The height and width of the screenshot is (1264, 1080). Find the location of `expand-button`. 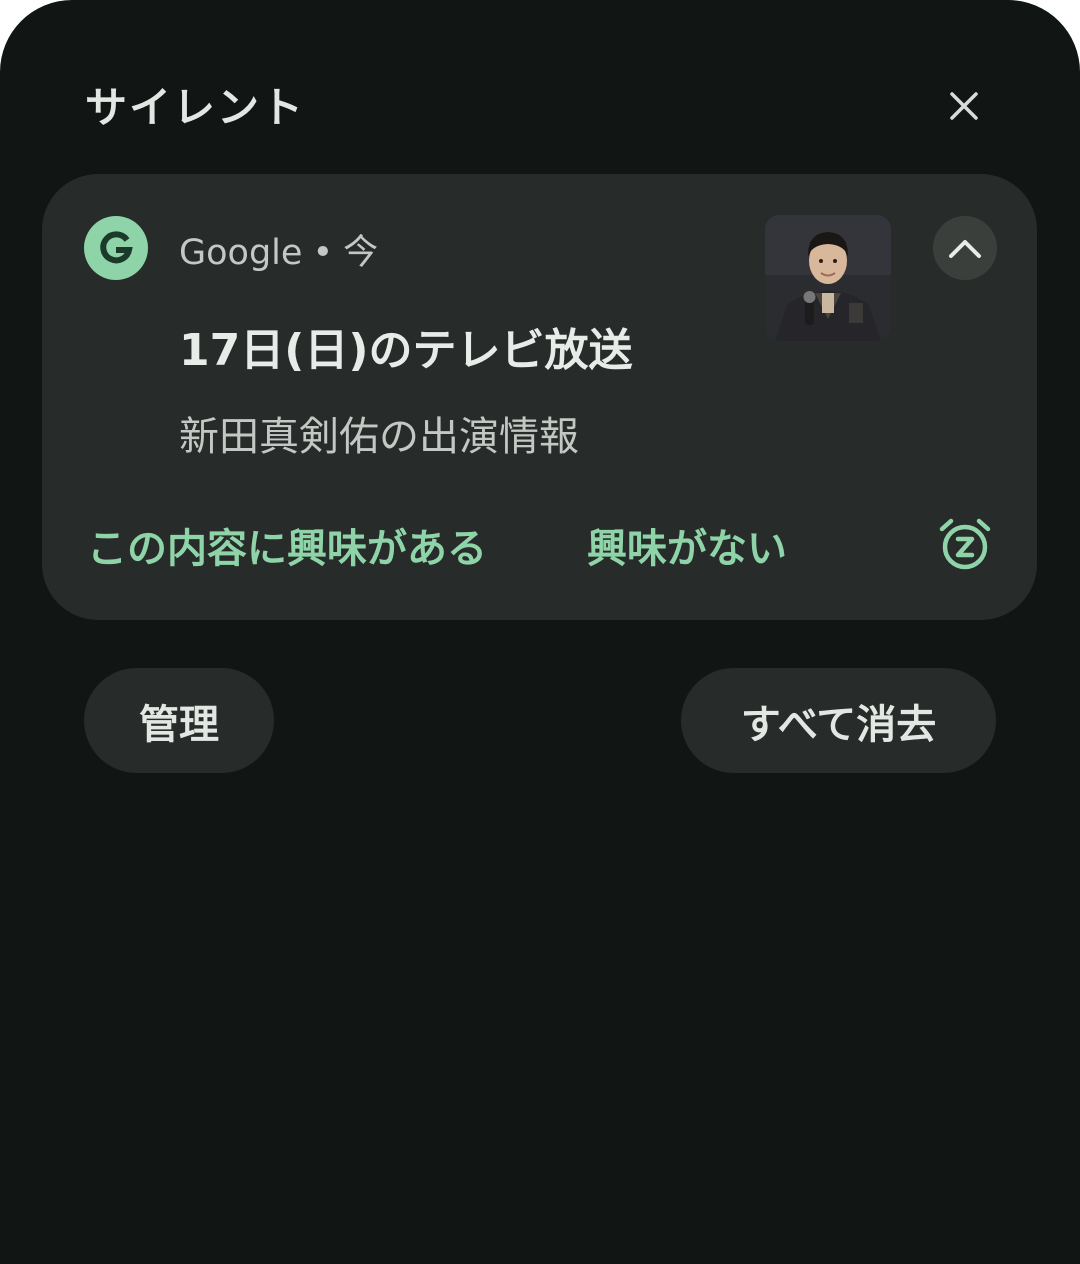

expand-button is located at coordinates (965, 248).